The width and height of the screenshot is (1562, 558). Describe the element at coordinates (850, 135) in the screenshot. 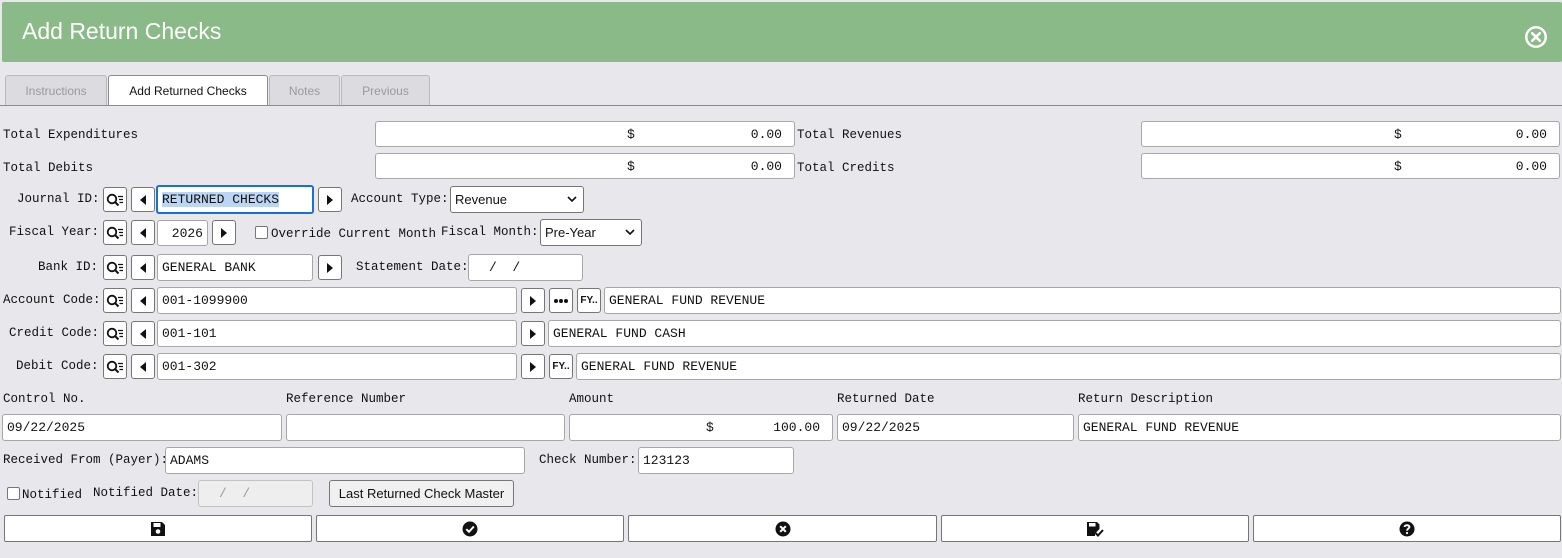

I see `total-revenues-label: Total Revenues` at that location.